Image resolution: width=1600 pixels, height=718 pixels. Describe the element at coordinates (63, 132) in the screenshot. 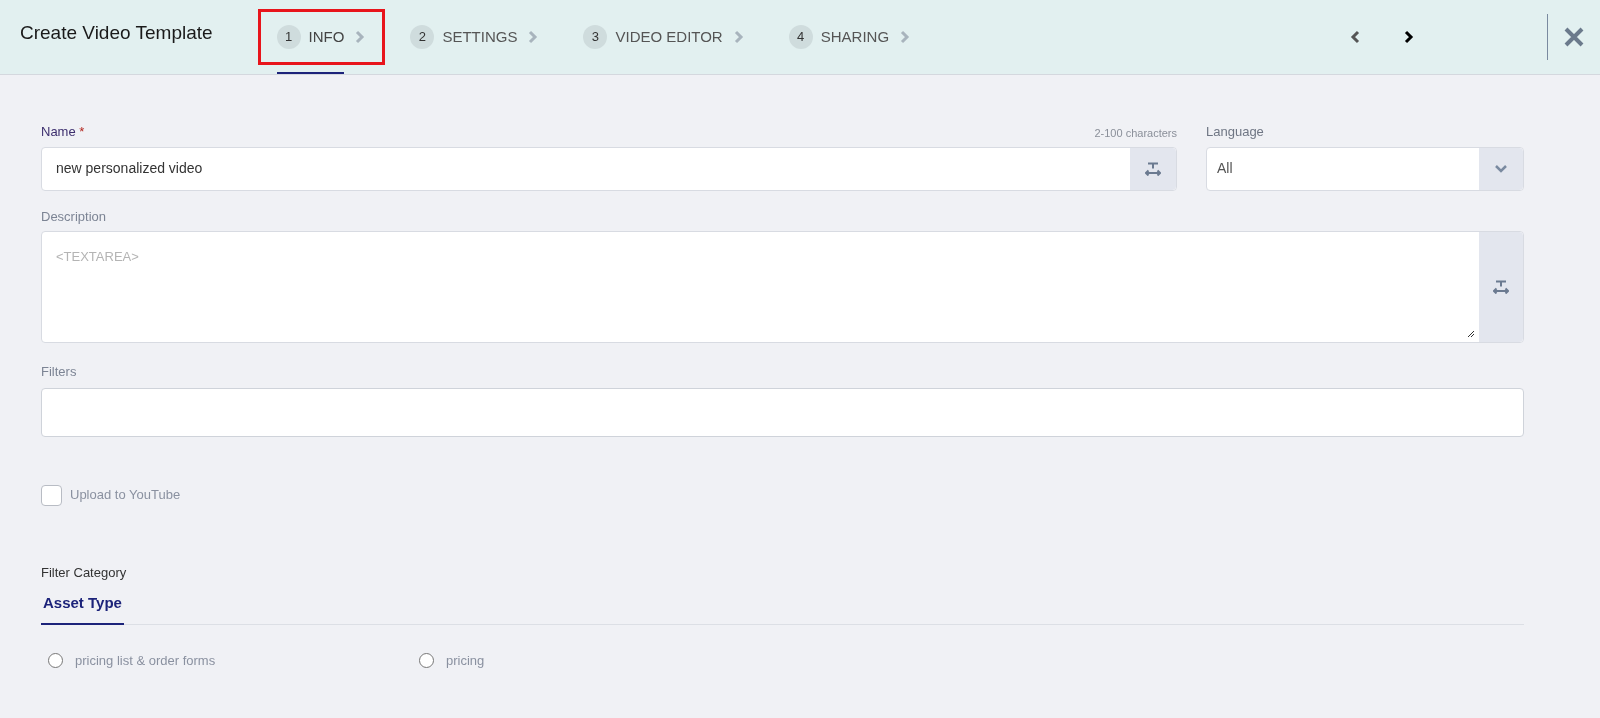

I see `field-label: Name *` at that location.